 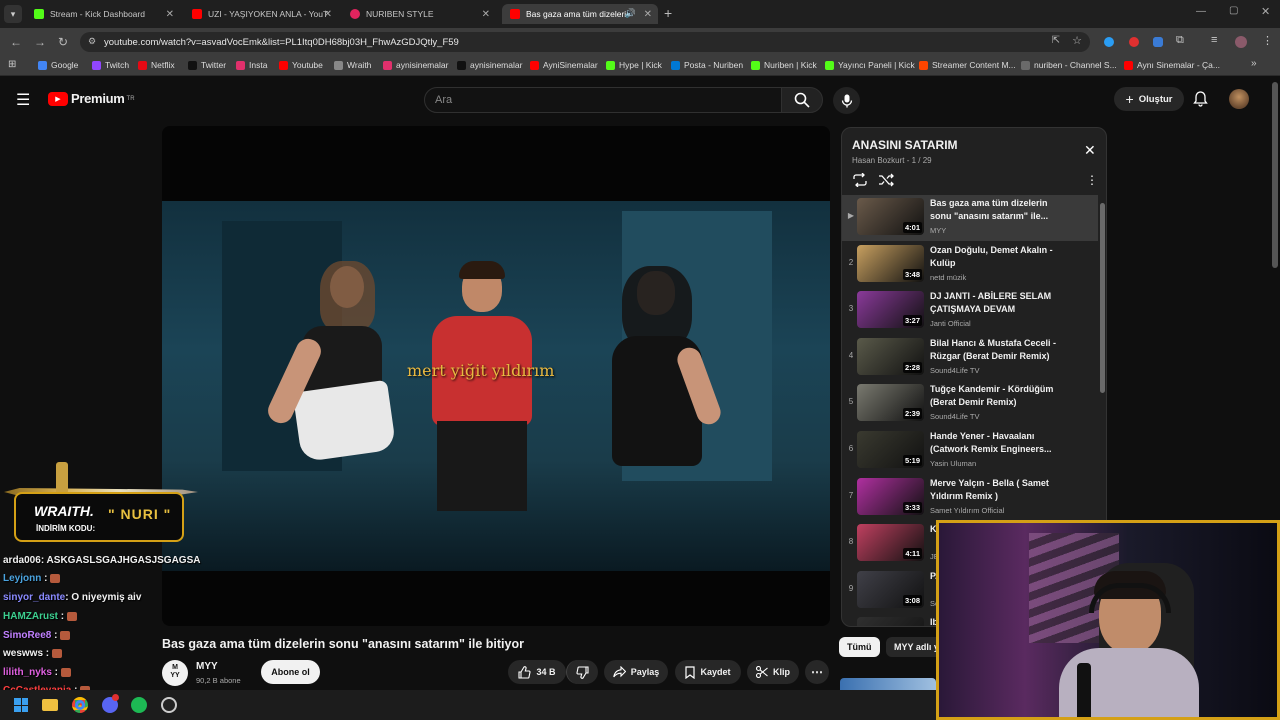 I want to click on chat-emote-icon, so click(x=57, y=653).